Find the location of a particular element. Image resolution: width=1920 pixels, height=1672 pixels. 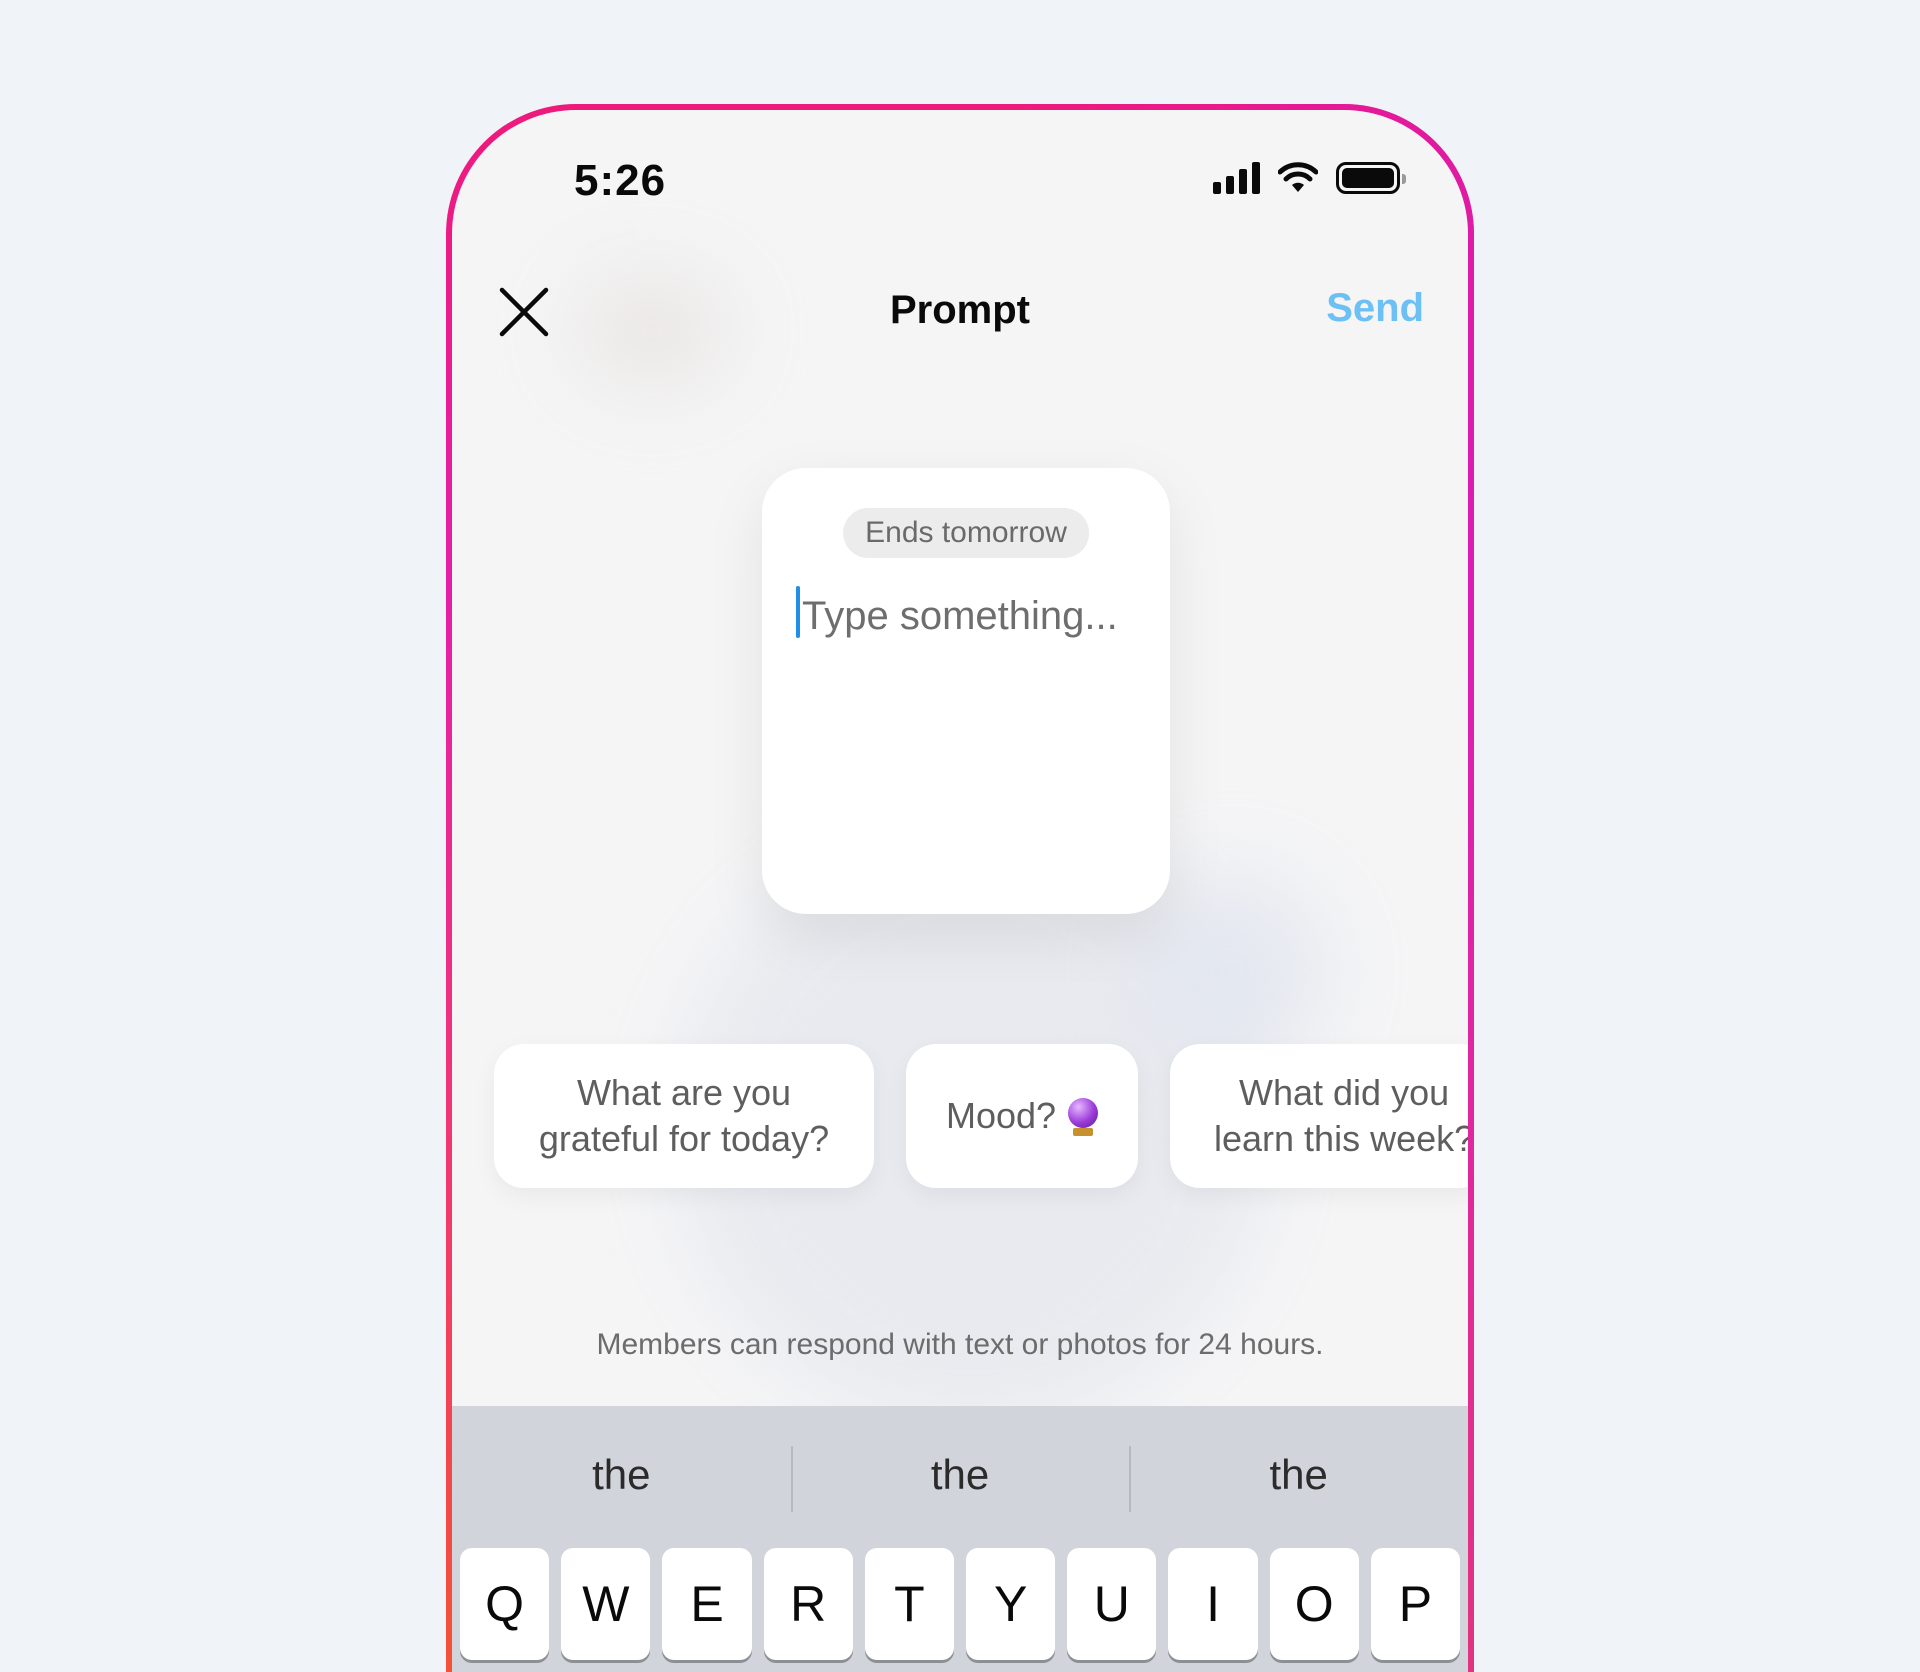

suggestion-chip-grateful: What are you grateful for today? is located at coordinates (684, 1116).